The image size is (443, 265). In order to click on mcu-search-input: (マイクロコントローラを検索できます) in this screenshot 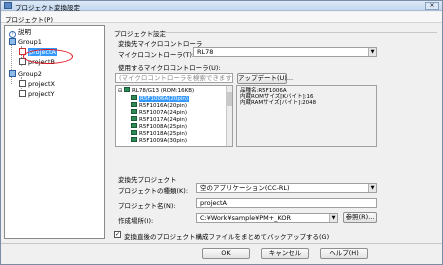, I will do `click(174, 78)`.